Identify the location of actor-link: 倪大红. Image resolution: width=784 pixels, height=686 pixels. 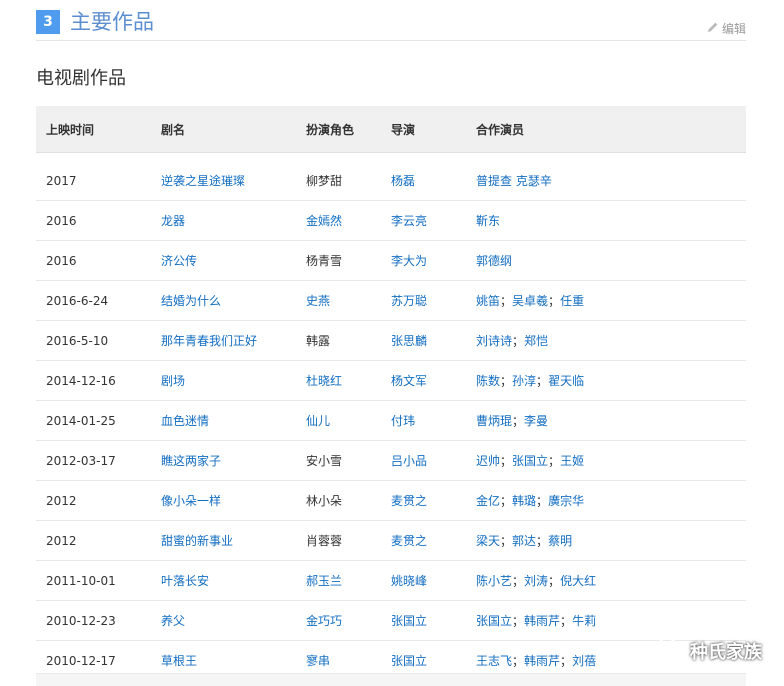
(578, 581).